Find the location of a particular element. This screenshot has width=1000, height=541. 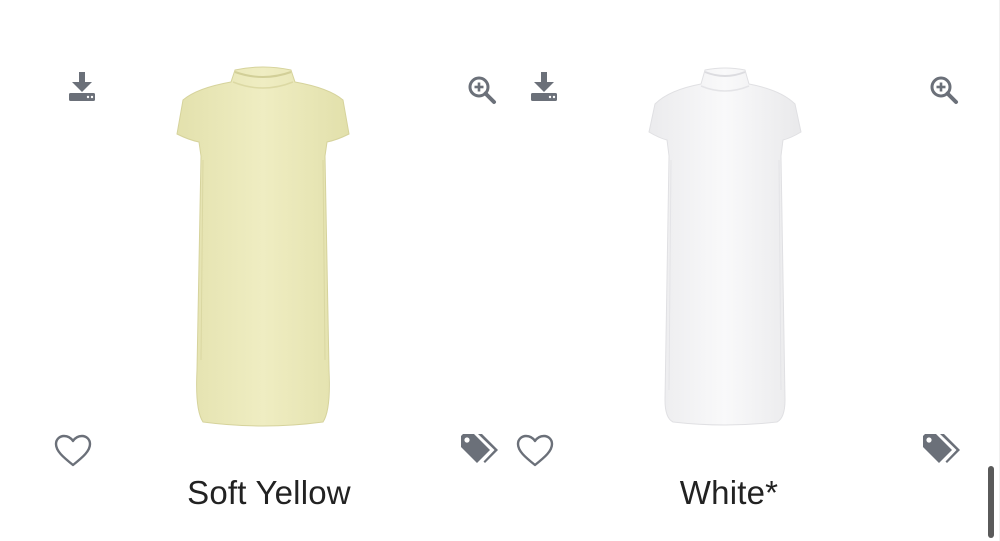

vertical-scrollbar is located at coordinates (991, 502).